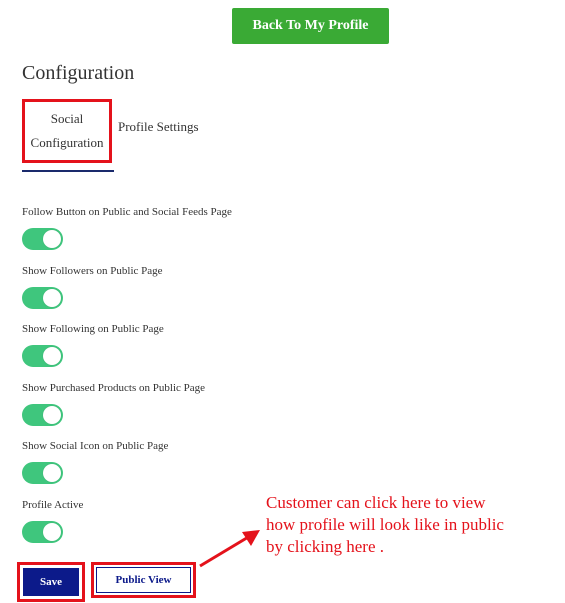 The width and height of the screenshot is (565, 603). Describe the element at coordinates (42, 473) in the screenshot. I see `toggle-show-social-icon` at that location.